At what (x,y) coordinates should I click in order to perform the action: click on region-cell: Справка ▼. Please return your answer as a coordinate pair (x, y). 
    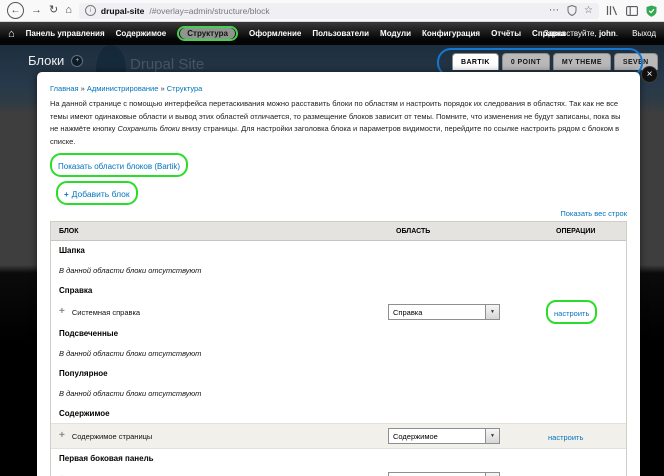
    Looking at the image, I should click on (468, 312).